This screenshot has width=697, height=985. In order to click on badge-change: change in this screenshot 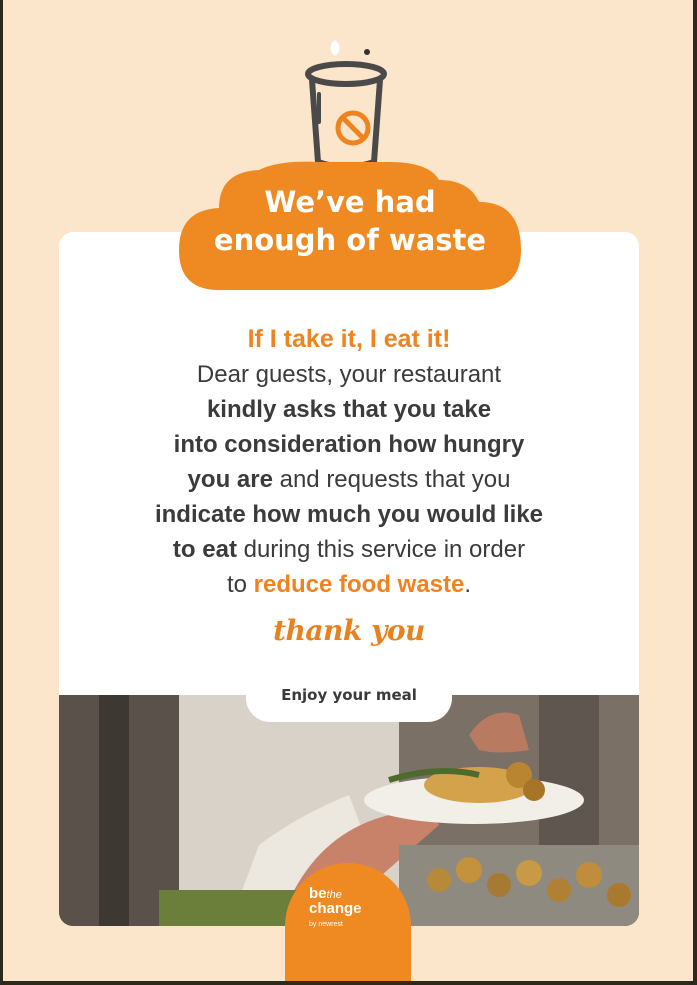, I will do `click(335, 908)`.